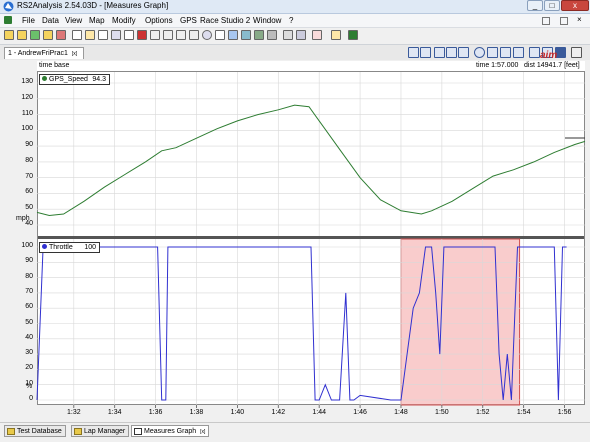 This screenshot has height=442, width=590. I want to click on tab-lap-manager: Lap Manager, so click(100, 431).